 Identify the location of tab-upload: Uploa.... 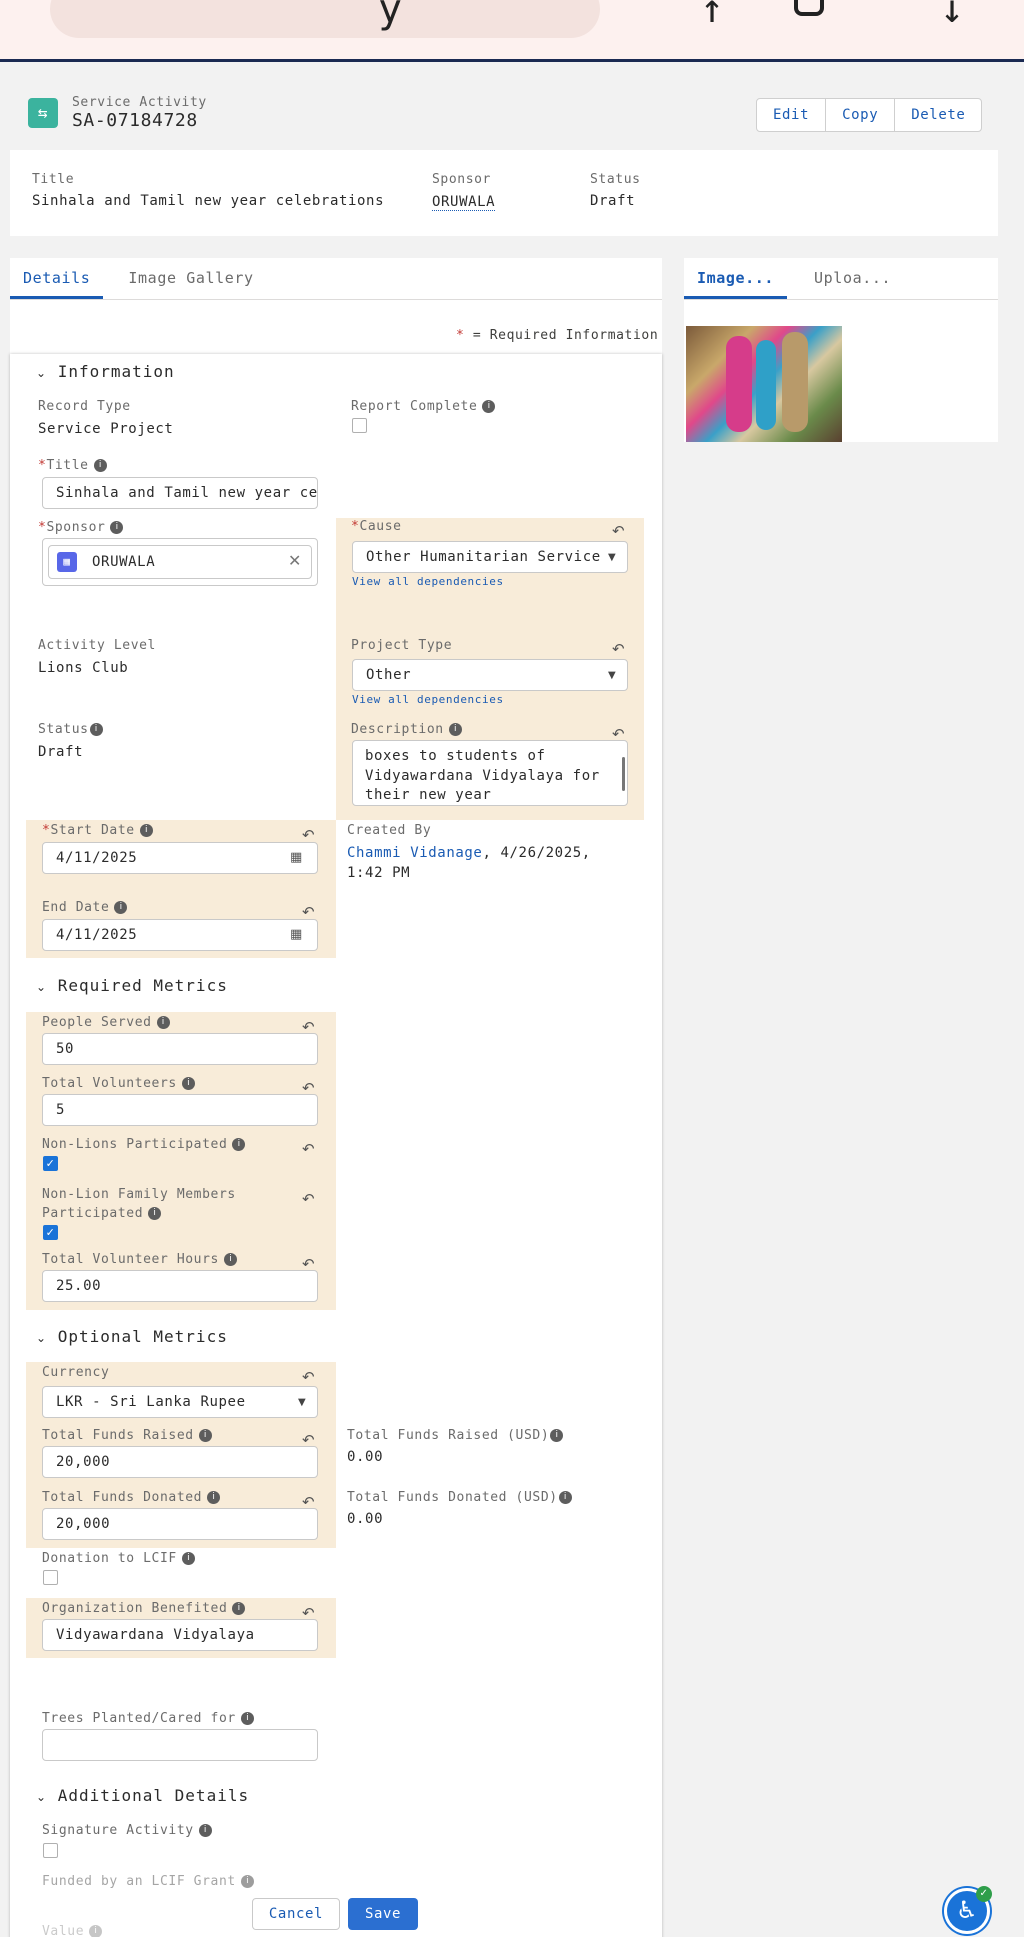
(852, 278).